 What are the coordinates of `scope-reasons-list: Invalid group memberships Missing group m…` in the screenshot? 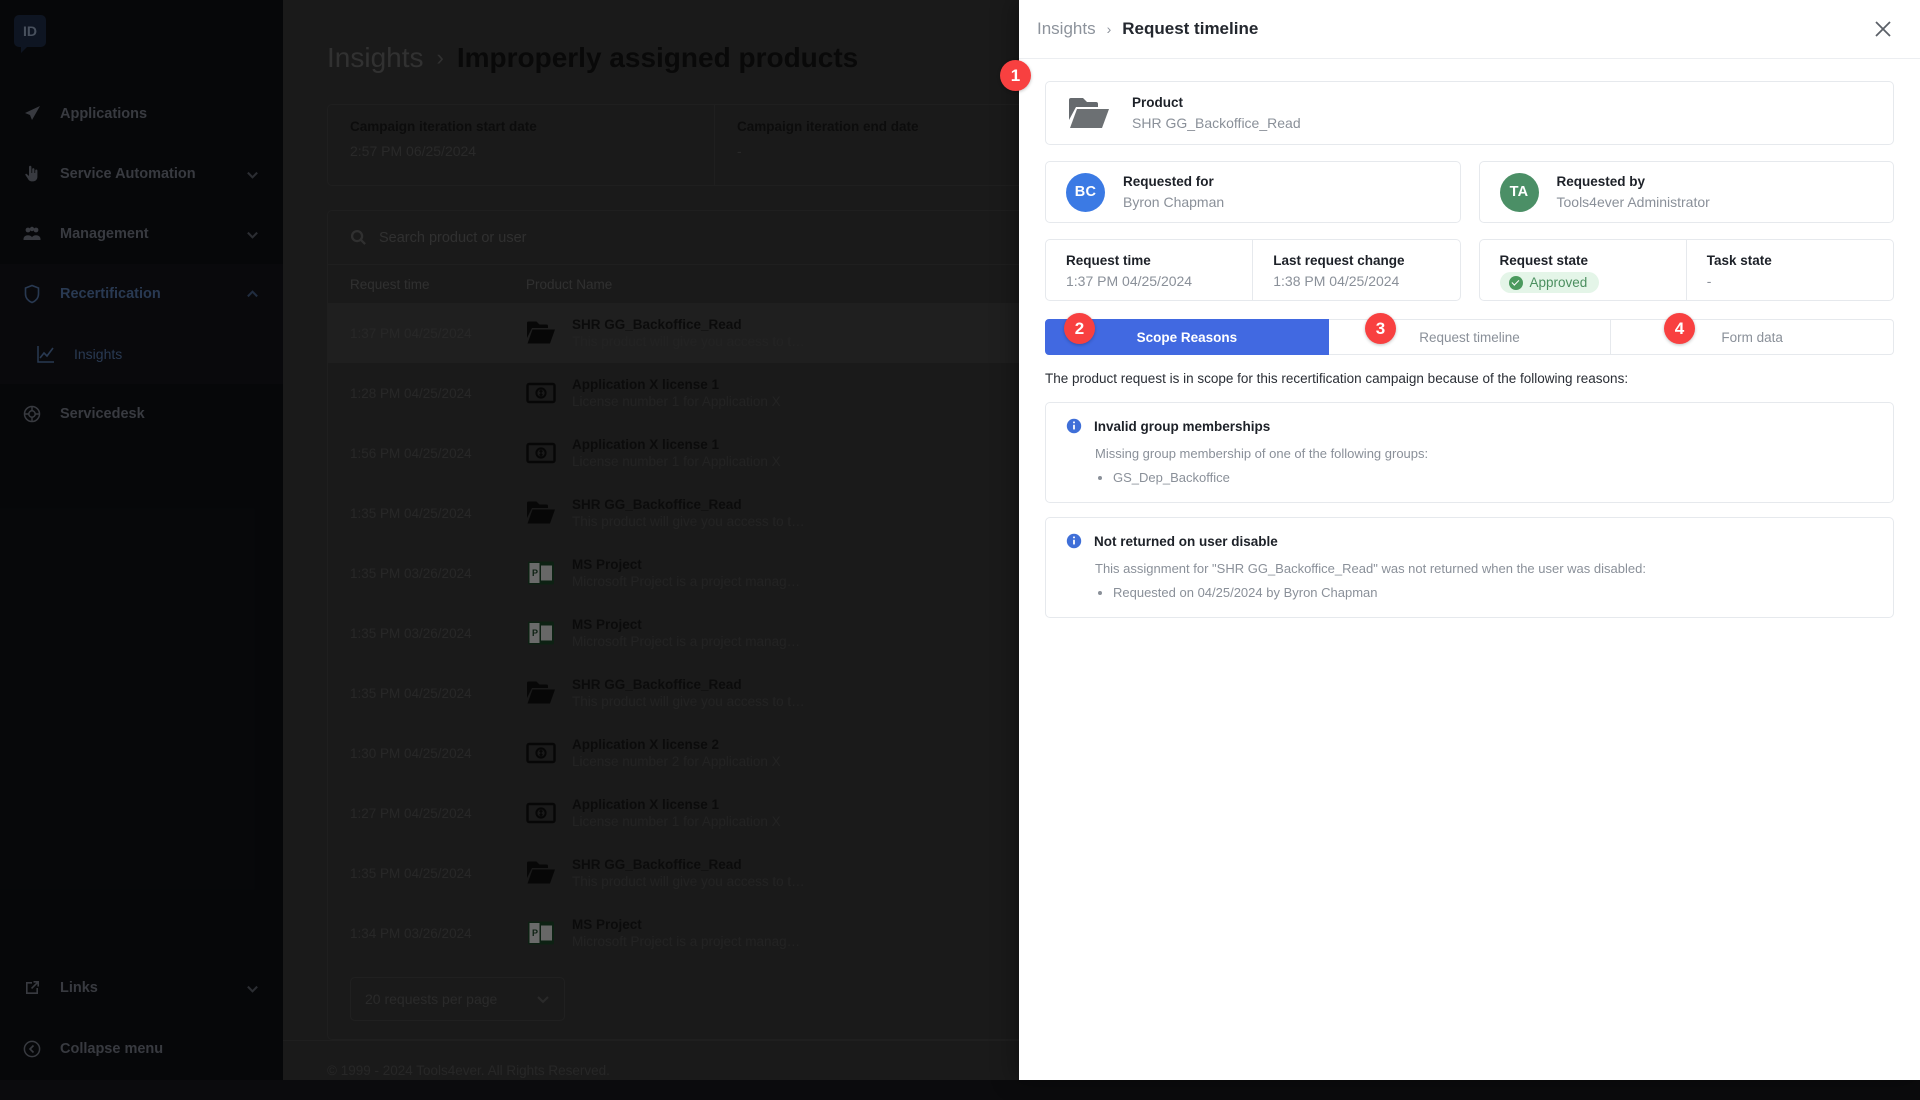 It's located at (1469, 510).